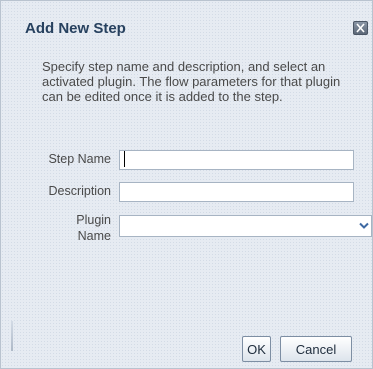 The height and width of the screenshot is (369, 373). What do you see at coordinates (236, 160) in the screenshot?
I see `step-name-input` at bounding box center [236, 160].